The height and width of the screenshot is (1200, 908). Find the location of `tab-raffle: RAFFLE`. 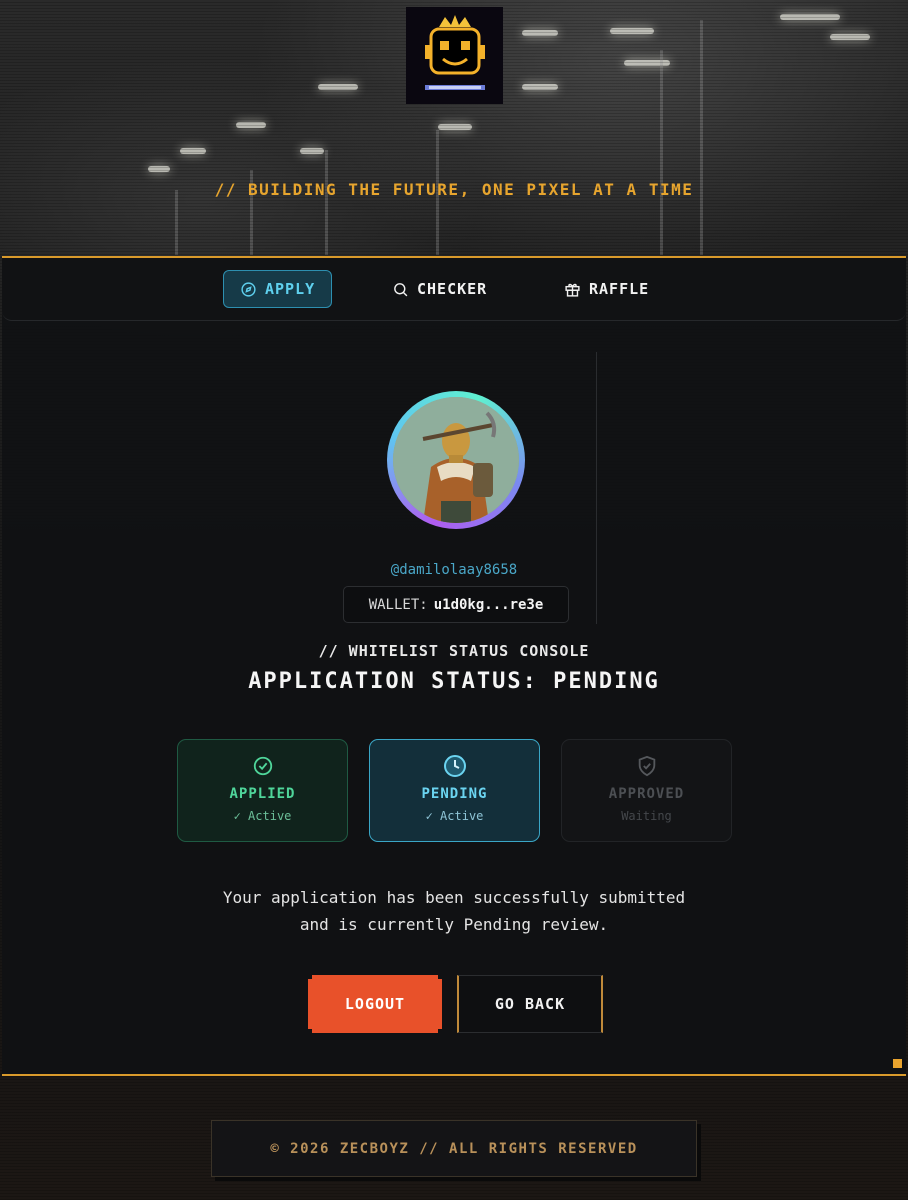

tab-raffle: RAFFLE is located at coordinates (606, 289).